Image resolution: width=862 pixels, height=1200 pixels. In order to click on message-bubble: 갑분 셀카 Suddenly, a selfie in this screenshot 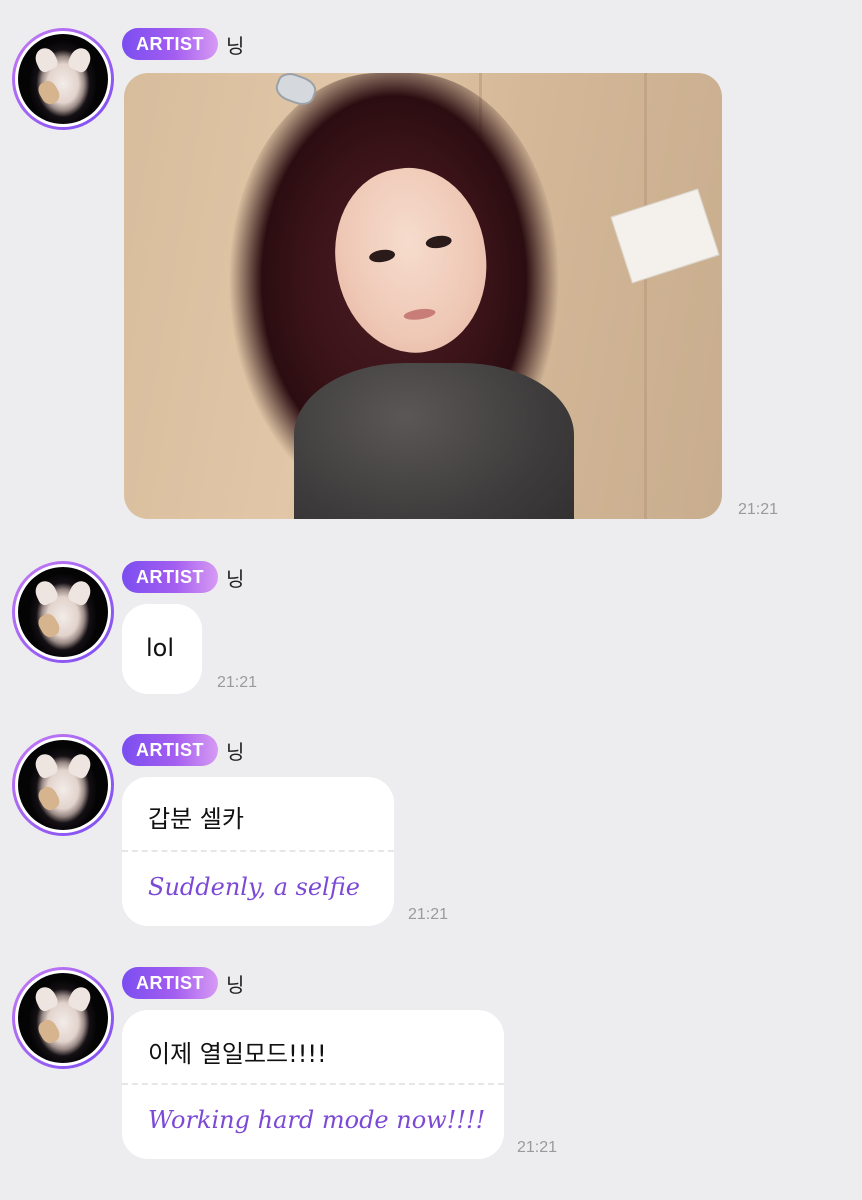, I will do `click(258, 851)`.